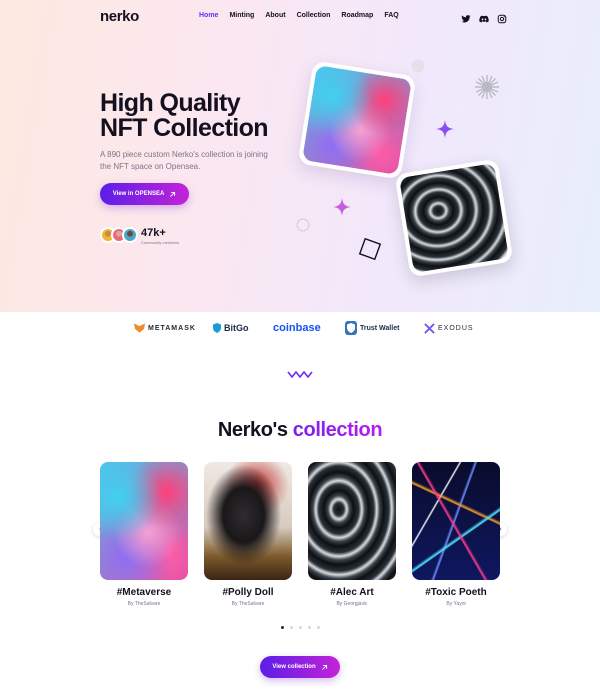  I want to click on partner-exodus: EXODUS, so click(449, 328).